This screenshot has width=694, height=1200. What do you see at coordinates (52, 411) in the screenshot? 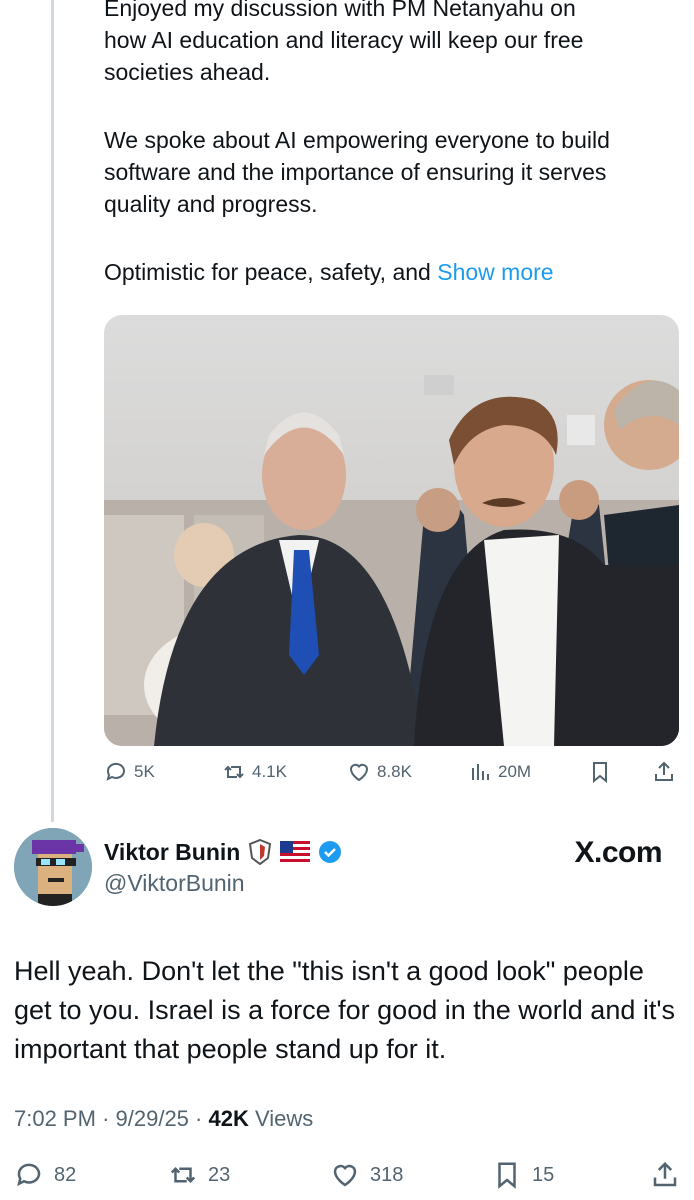
I see `thread-connector-line` at bounding box center [52, 411].